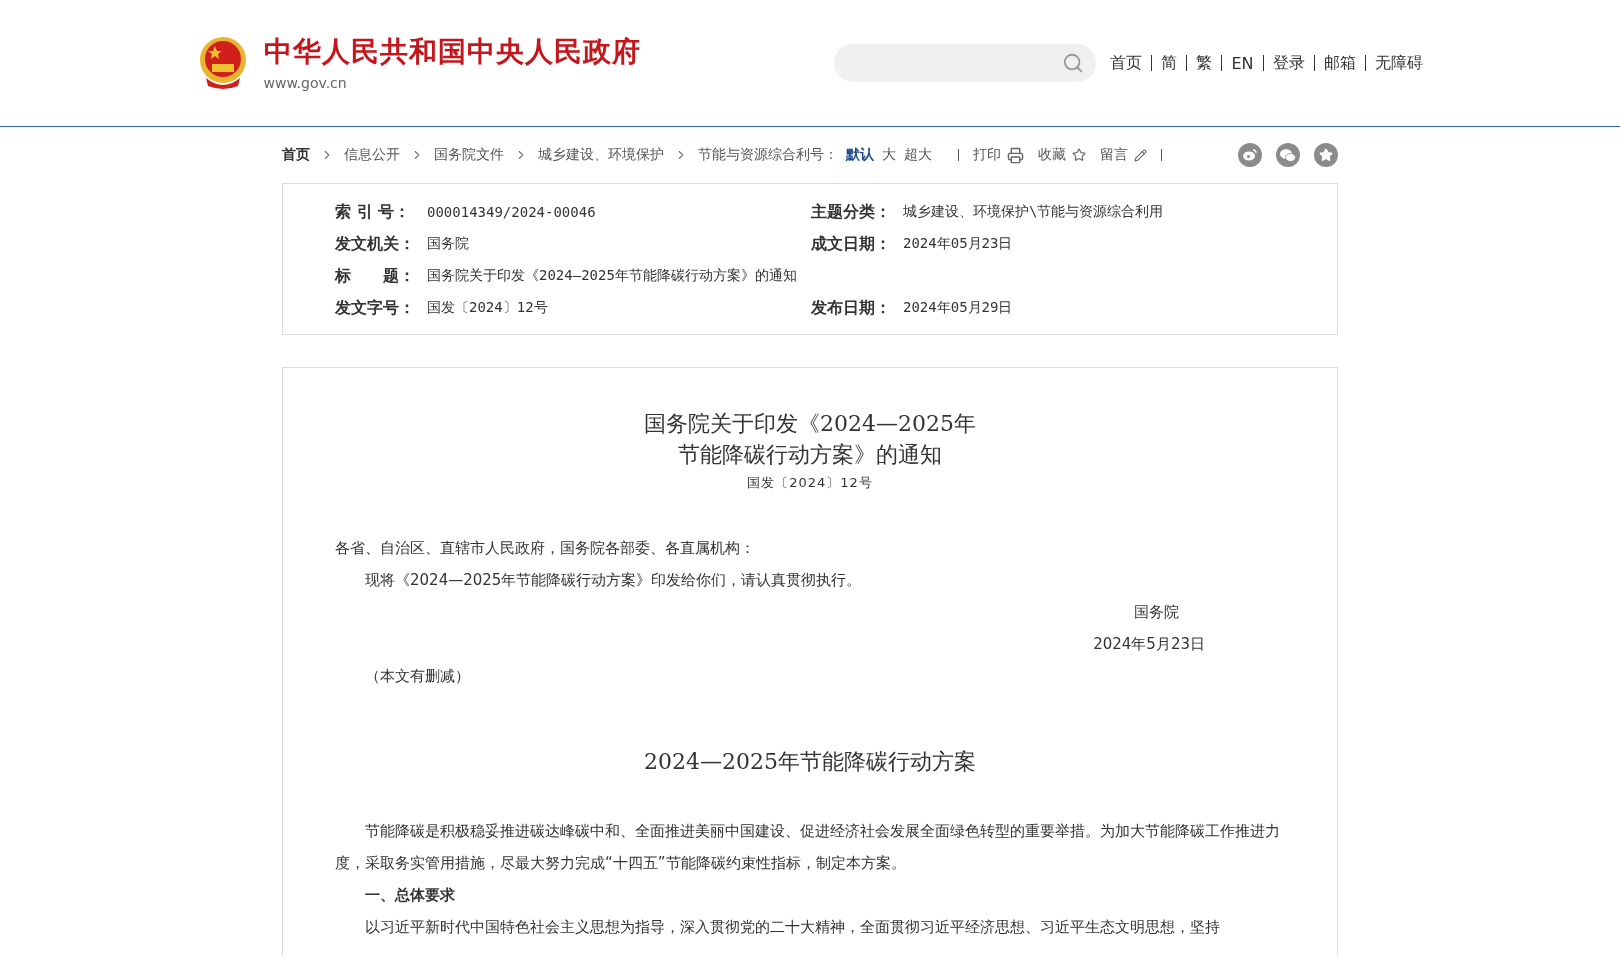 This screenshot has height=956, width=1620. I want to click on field-label: 标 题：, so click(375, 276).